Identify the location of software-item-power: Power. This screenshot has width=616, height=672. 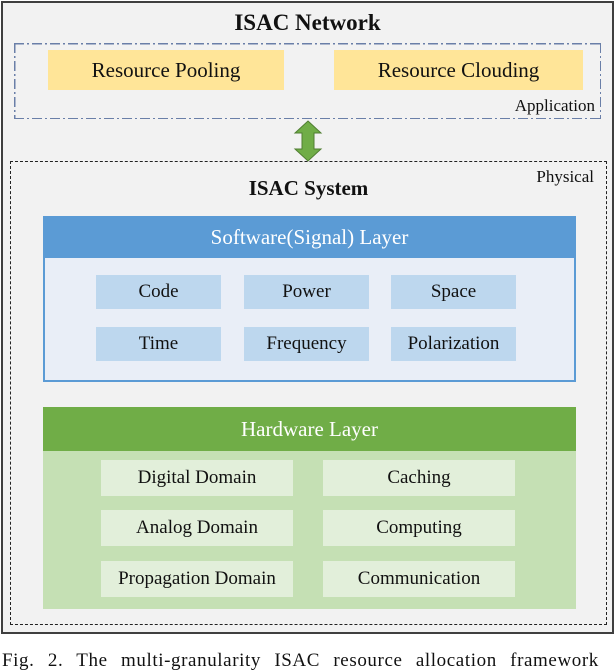
(306, 292).